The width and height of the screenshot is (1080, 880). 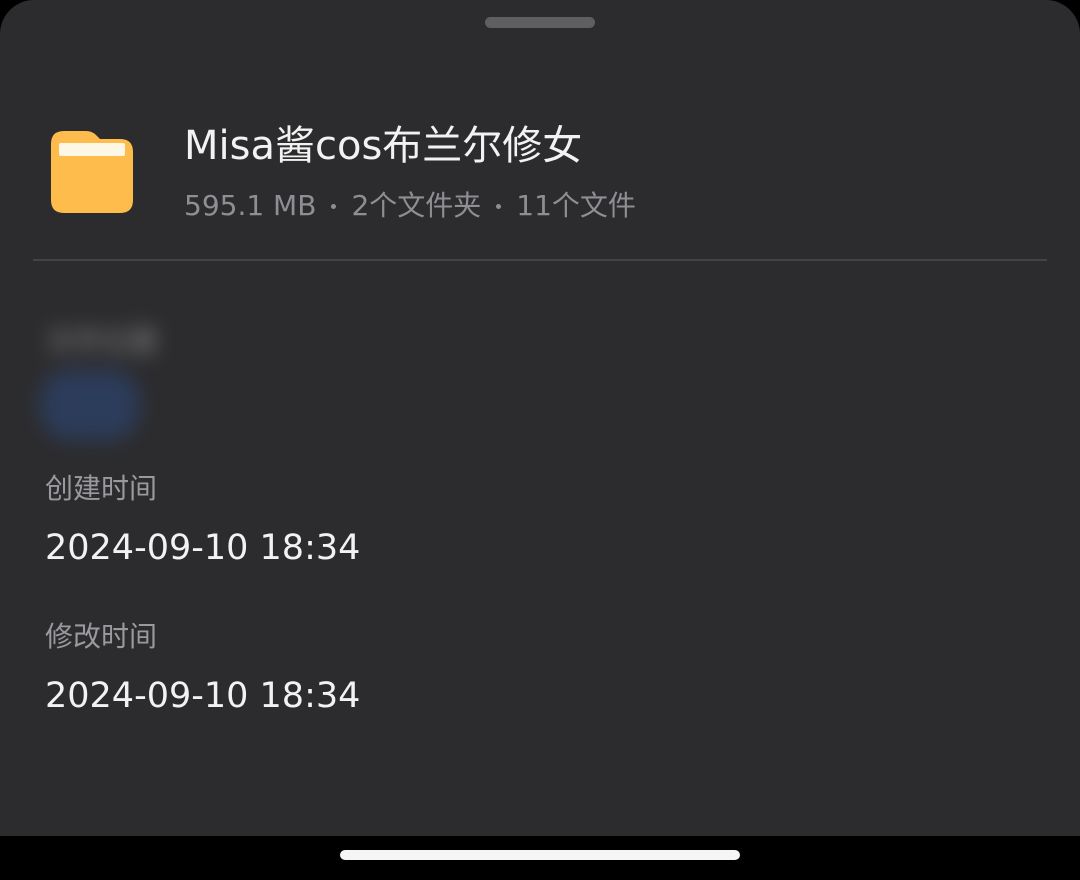 What do you see at coordinates (383, 146) in the screenshot?
I see `folder-name: Misa酱cos布兰尔修女` at bounding box center [383, 146].